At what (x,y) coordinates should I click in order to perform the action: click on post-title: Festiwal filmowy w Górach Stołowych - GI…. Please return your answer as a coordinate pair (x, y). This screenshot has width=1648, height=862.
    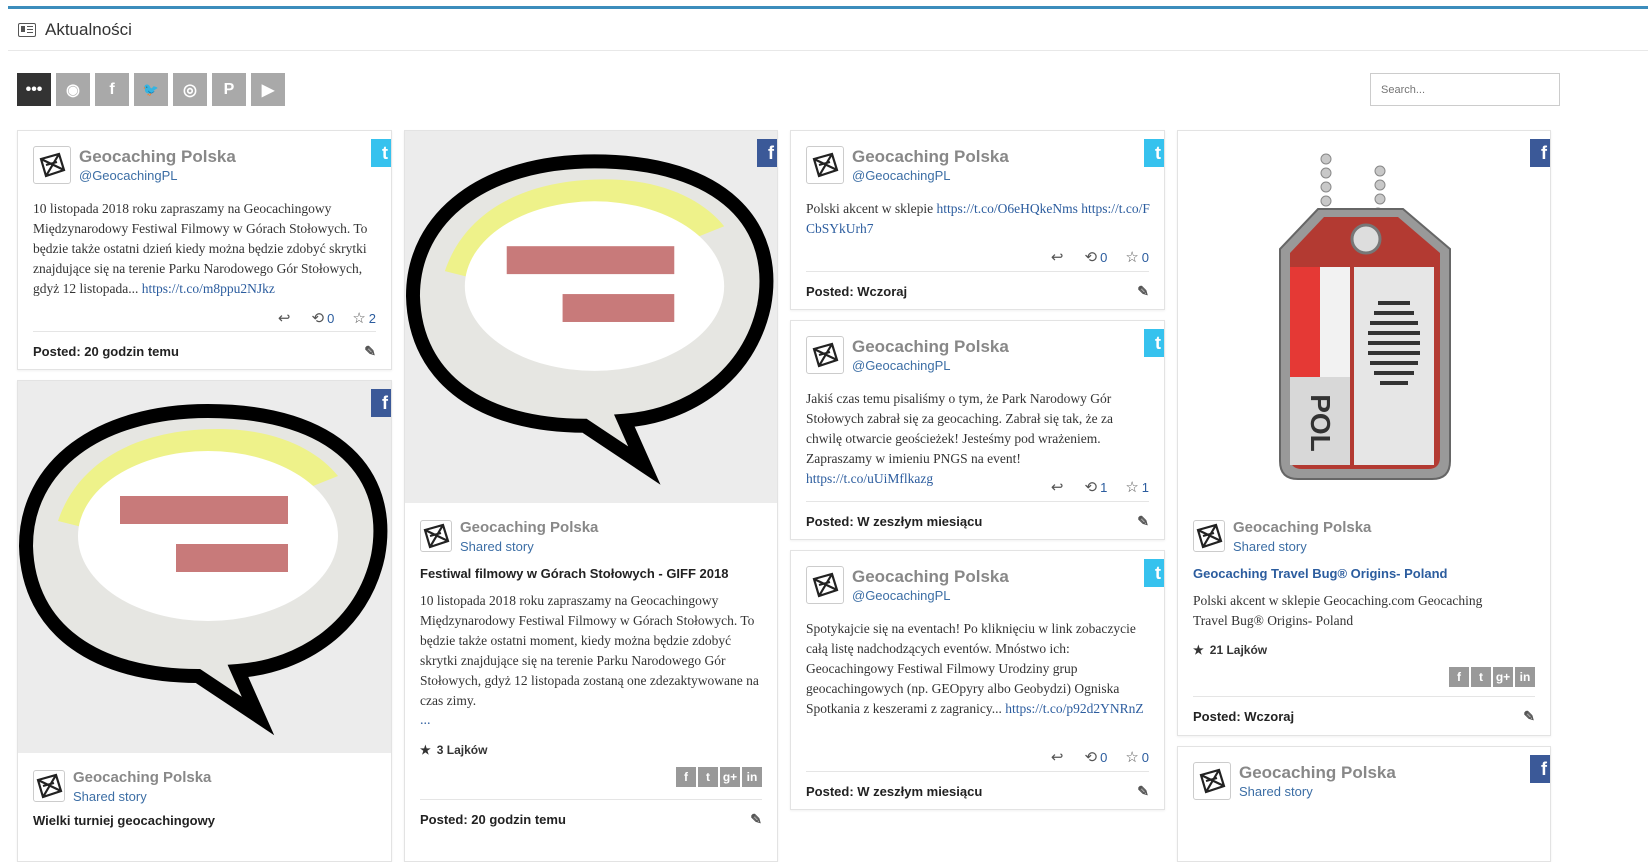
    Looking at the image, I should click on (574, 573).